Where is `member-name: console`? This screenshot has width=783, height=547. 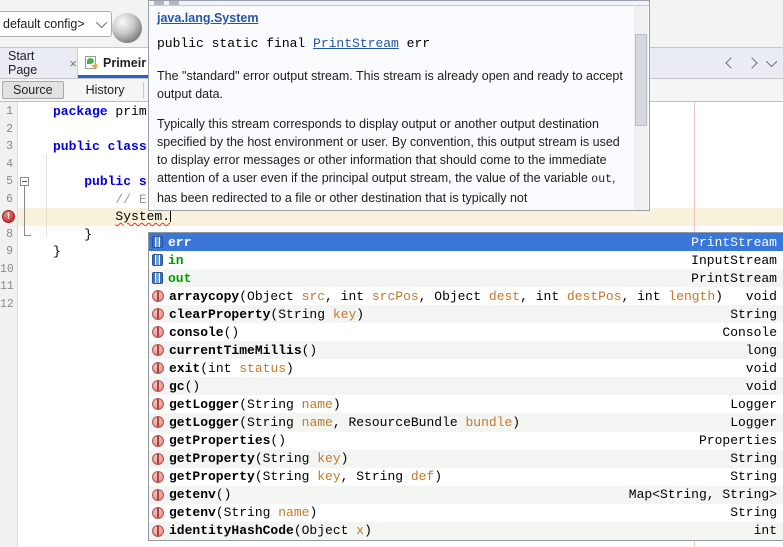
member-name: console is located at coordinates (196, 332).